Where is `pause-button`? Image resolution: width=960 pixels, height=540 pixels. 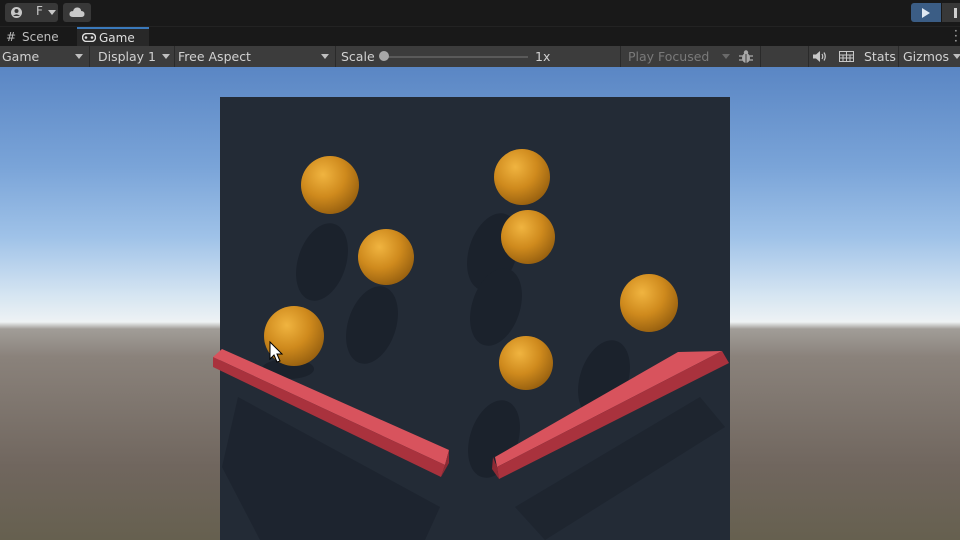 pause-button is located at coordinates (951, 12).